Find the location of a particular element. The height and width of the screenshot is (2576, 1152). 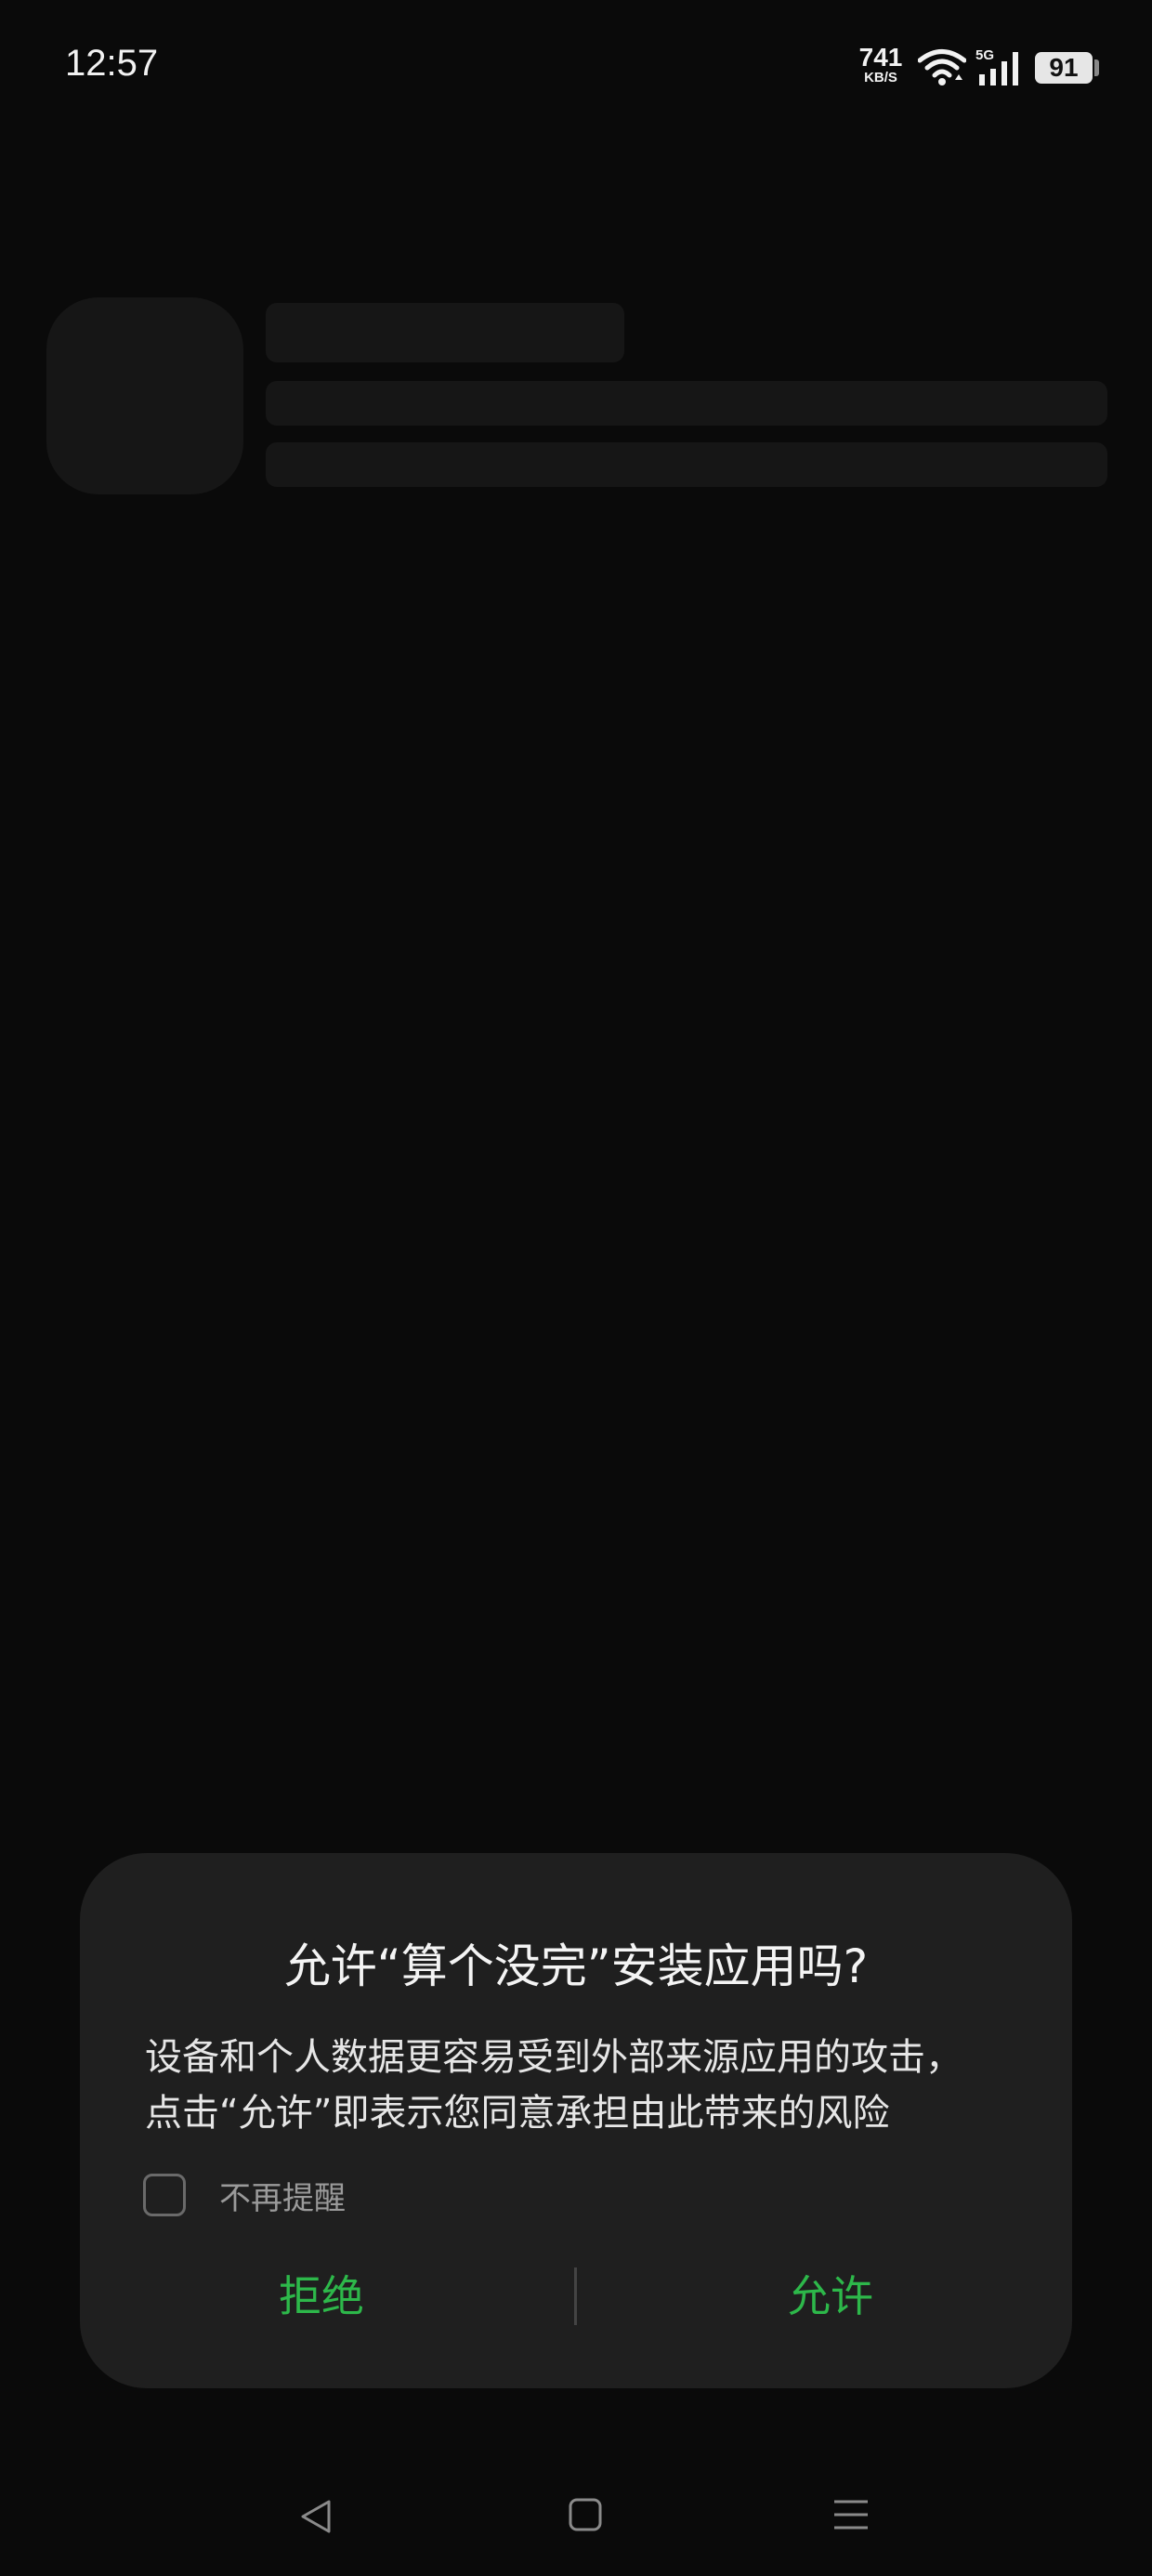

dont-remind-label: 不再提醒 is located at coordinates (282, 2195).